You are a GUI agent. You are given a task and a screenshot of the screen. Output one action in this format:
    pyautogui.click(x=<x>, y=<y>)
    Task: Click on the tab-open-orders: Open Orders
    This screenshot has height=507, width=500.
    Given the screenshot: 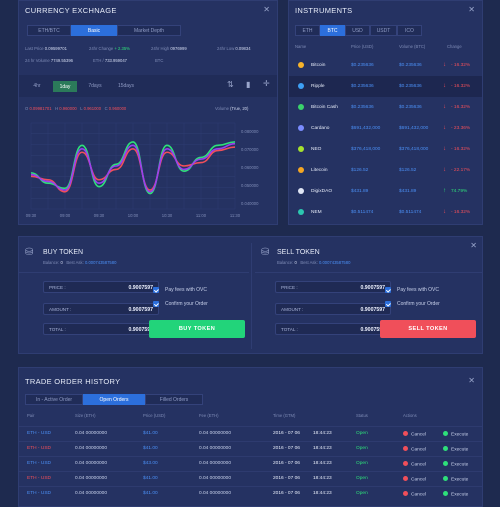 What is the action you would take?
    pyautogui.click(x=114, y=399)
    